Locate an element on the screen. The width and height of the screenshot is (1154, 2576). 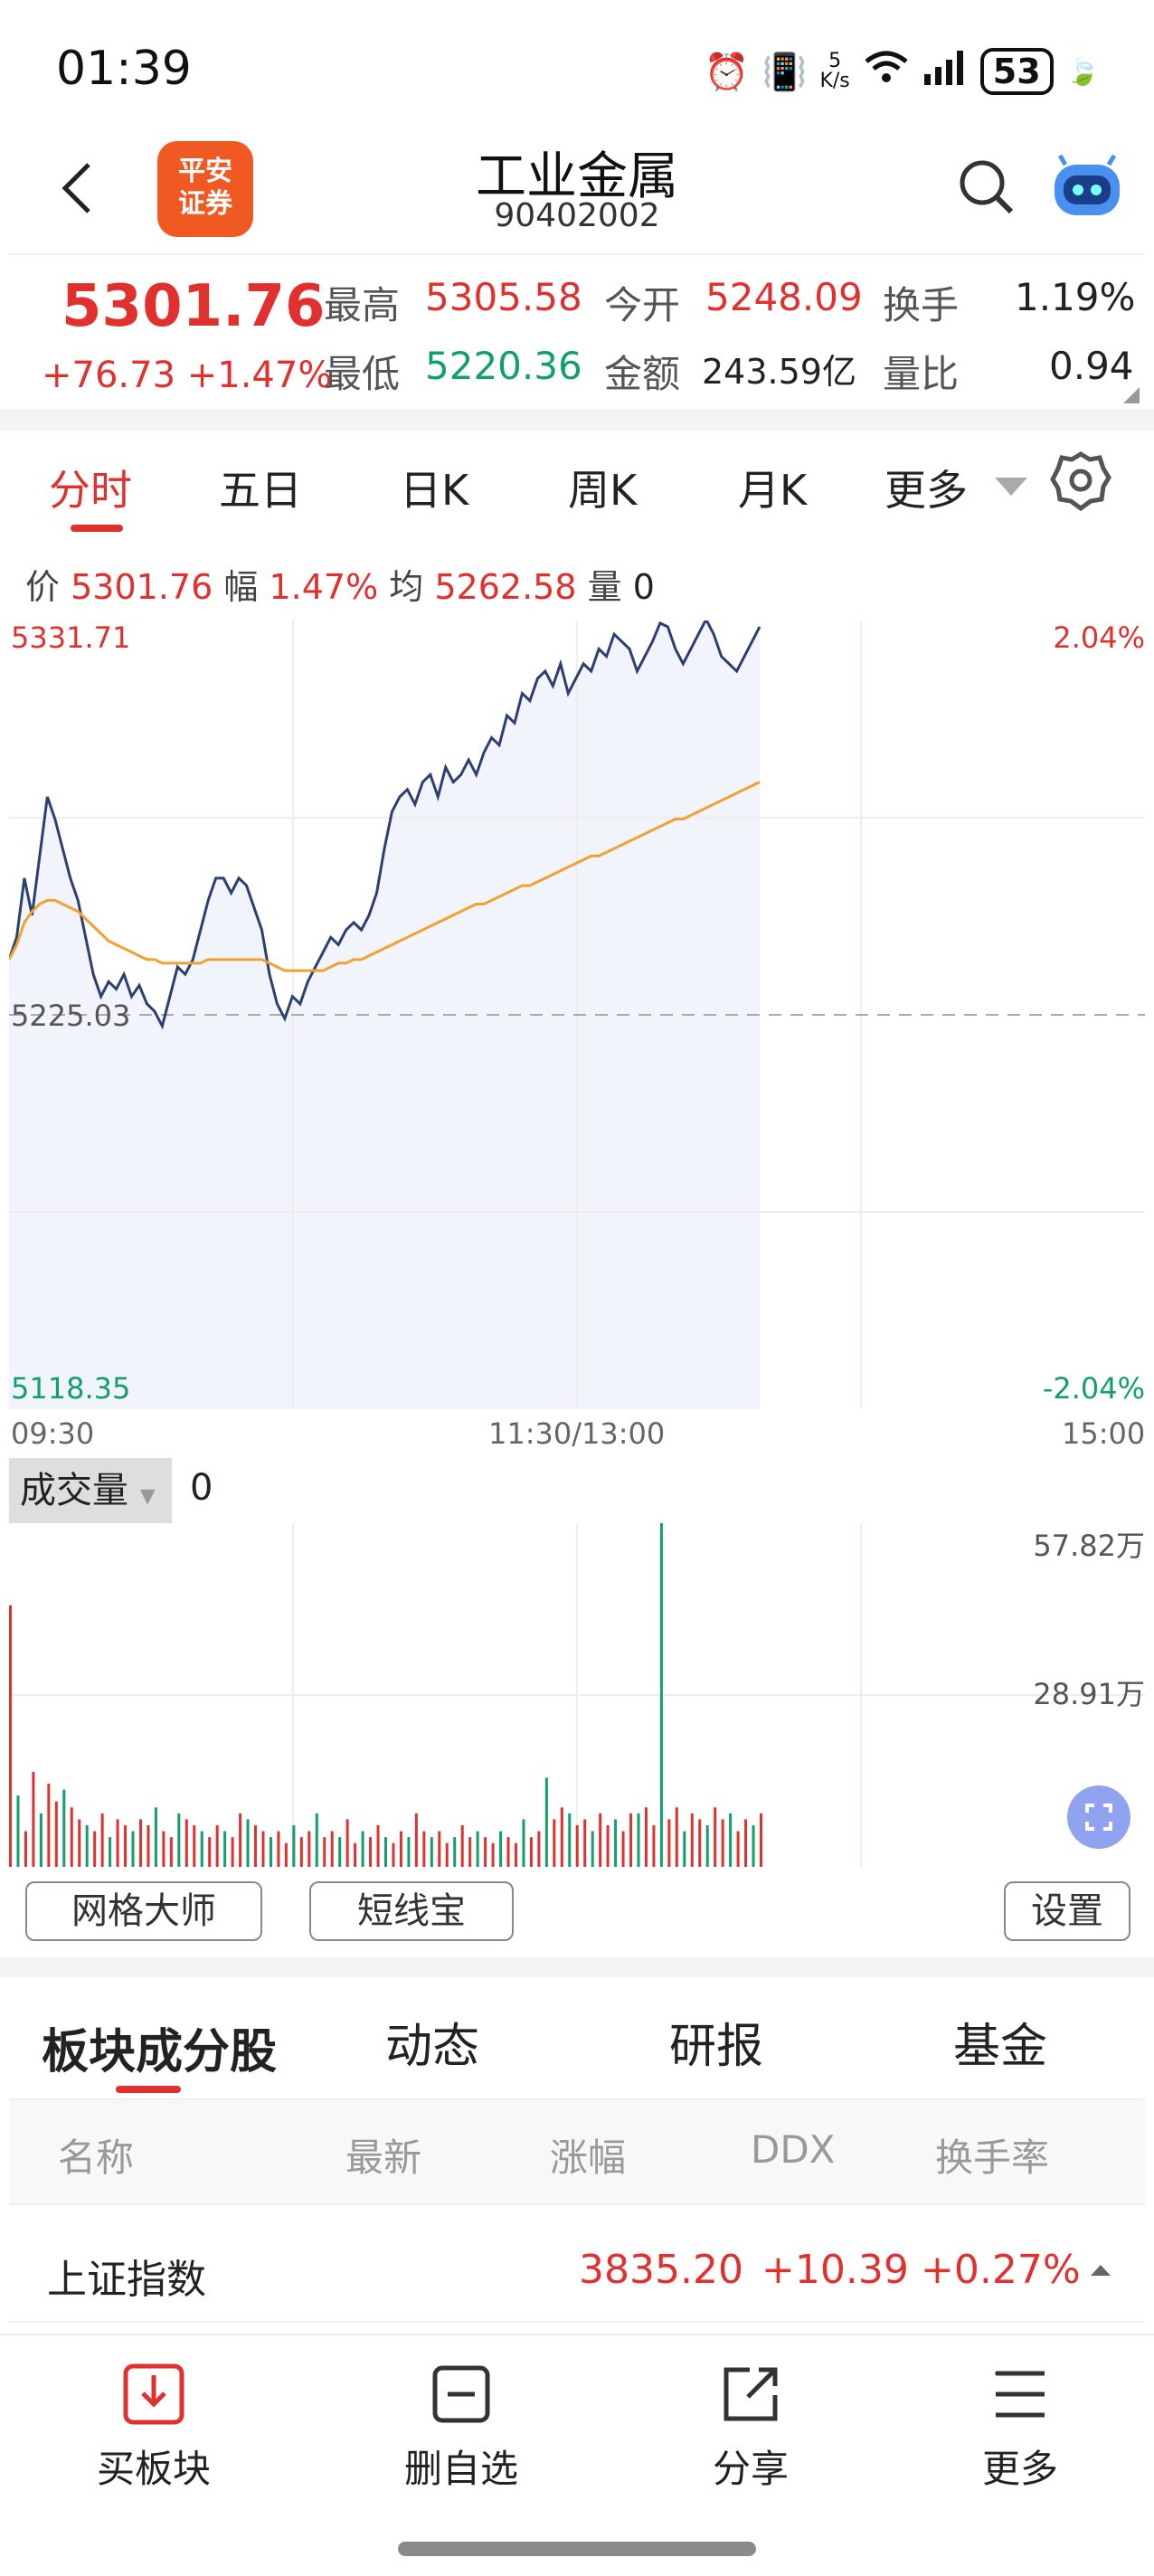
fullscreen-icon is located at coordinates (1098, 1817).